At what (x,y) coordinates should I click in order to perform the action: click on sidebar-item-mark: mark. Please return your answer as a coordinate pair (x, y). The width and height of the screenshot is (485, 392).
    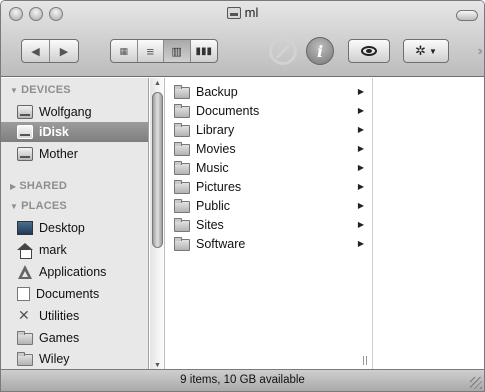
    Looking at the image, I should click on (74, 250).